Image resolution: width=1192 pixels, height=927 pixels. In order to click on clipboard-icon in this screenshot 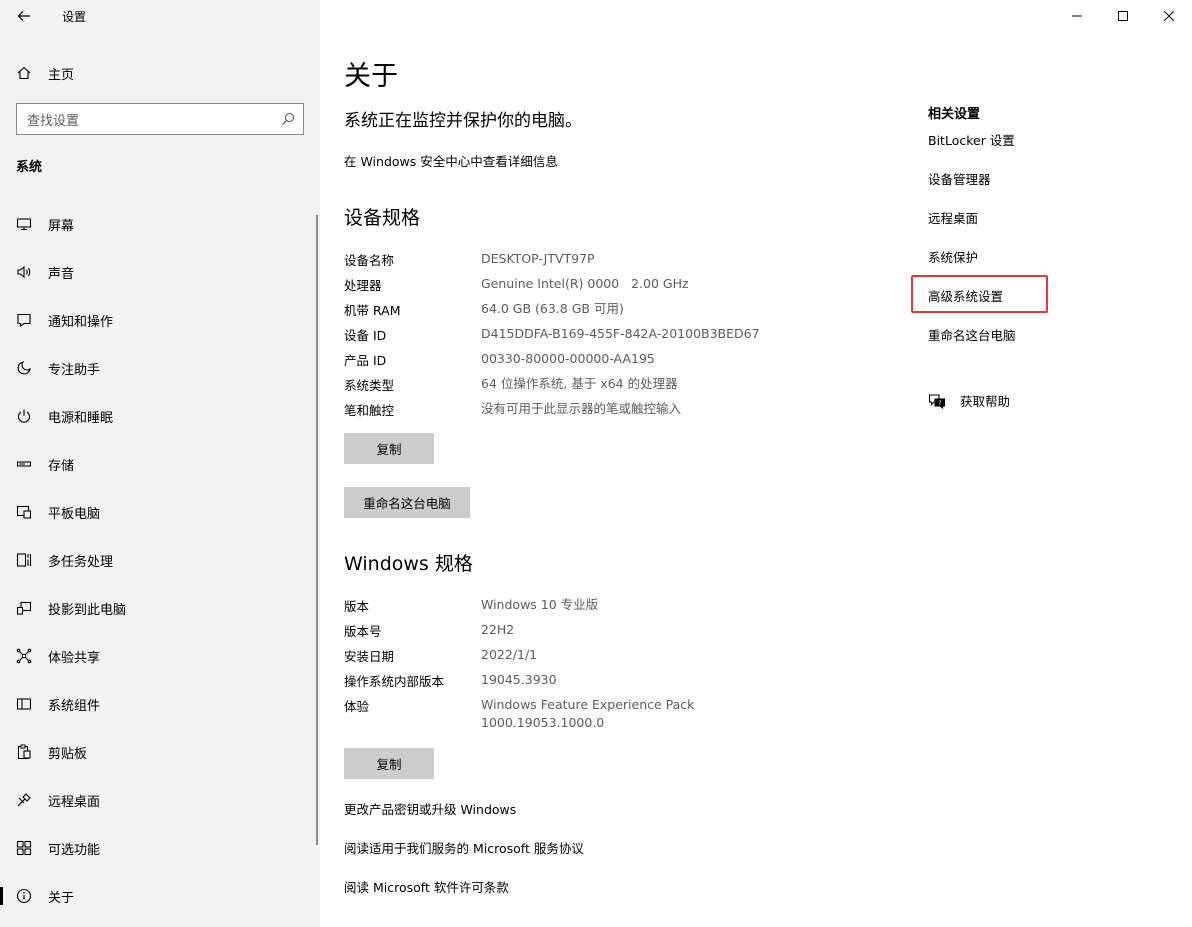, I will do `click(24, 752)`.